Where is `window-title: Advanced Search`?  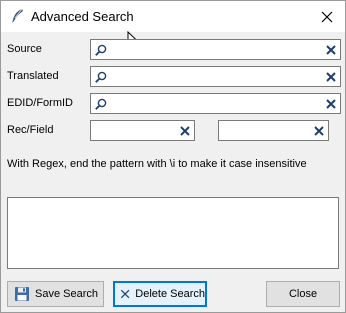 window-title: Advanced Search is located at coordinates (82, 16).